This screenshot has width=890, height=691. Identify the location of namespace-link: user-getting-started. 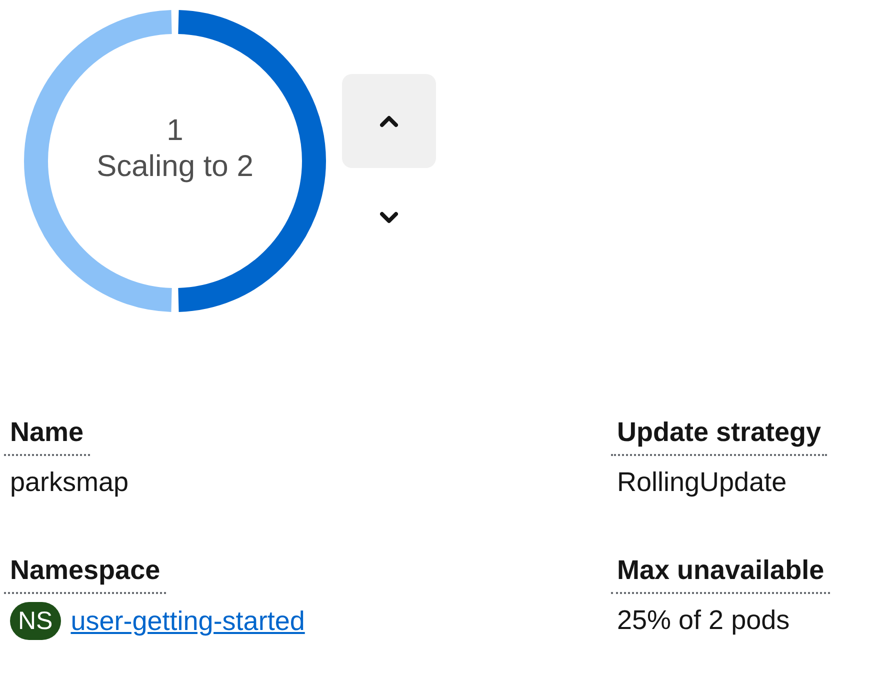
(187, 621).